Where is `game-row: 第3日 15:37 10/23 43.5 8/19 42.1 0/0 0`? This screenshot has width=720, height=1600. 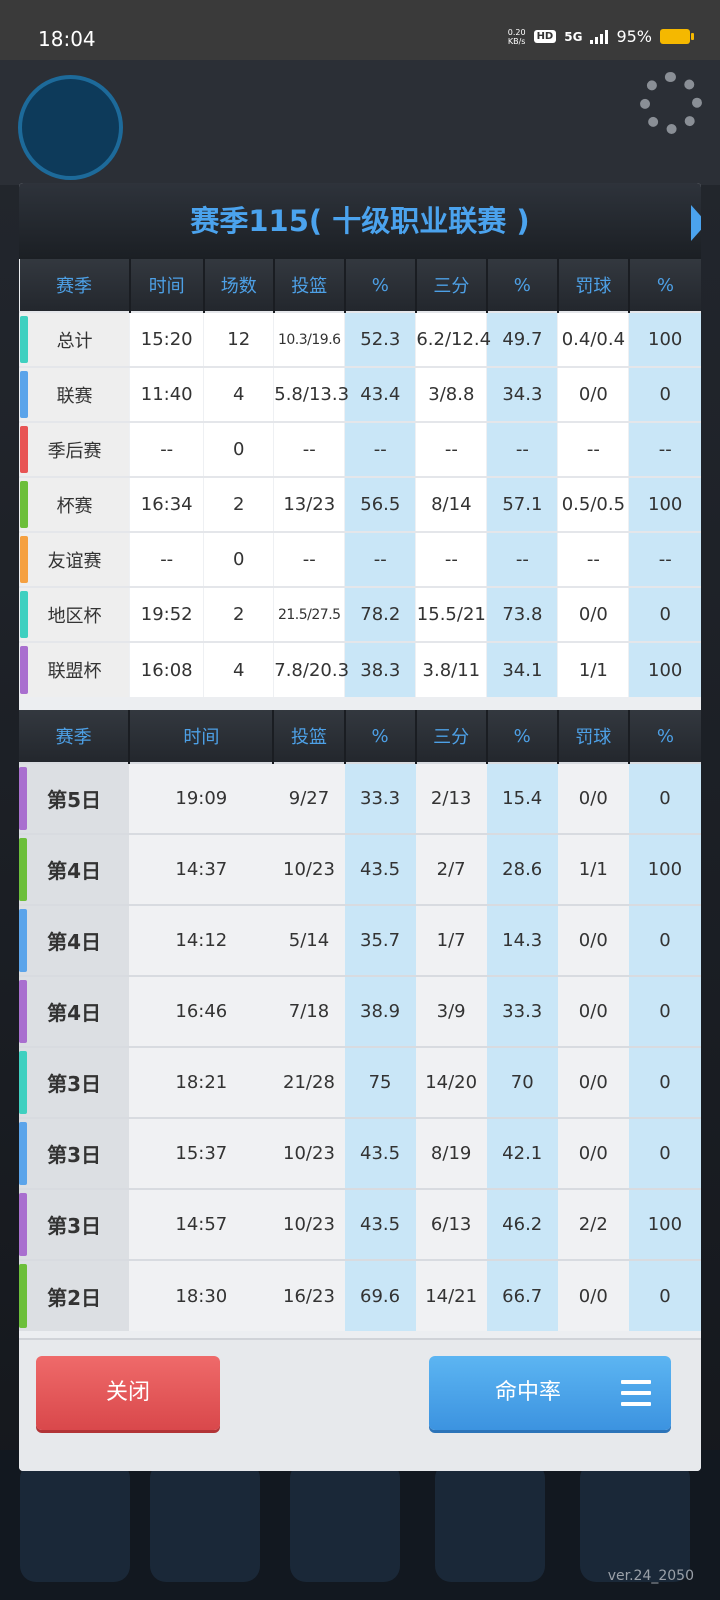 game-row: 第3日 15:37 10/23 43.5 8/19 42.1 0/0 0 is located at coordinates (360, 1153).